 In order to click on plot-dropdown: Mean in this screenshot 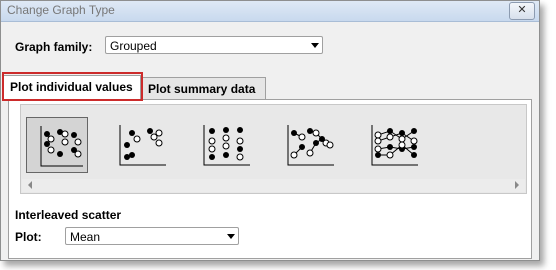, I will do `click(152, 236)`.